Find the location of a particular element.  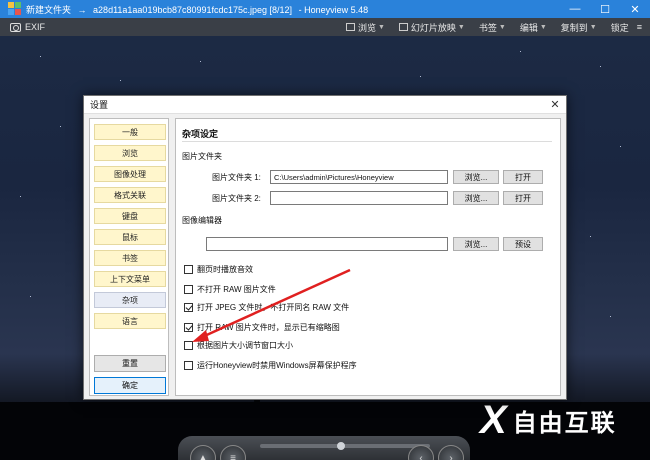

nav-item-keyboard: 键盘 is located at coordinates (130, 216).